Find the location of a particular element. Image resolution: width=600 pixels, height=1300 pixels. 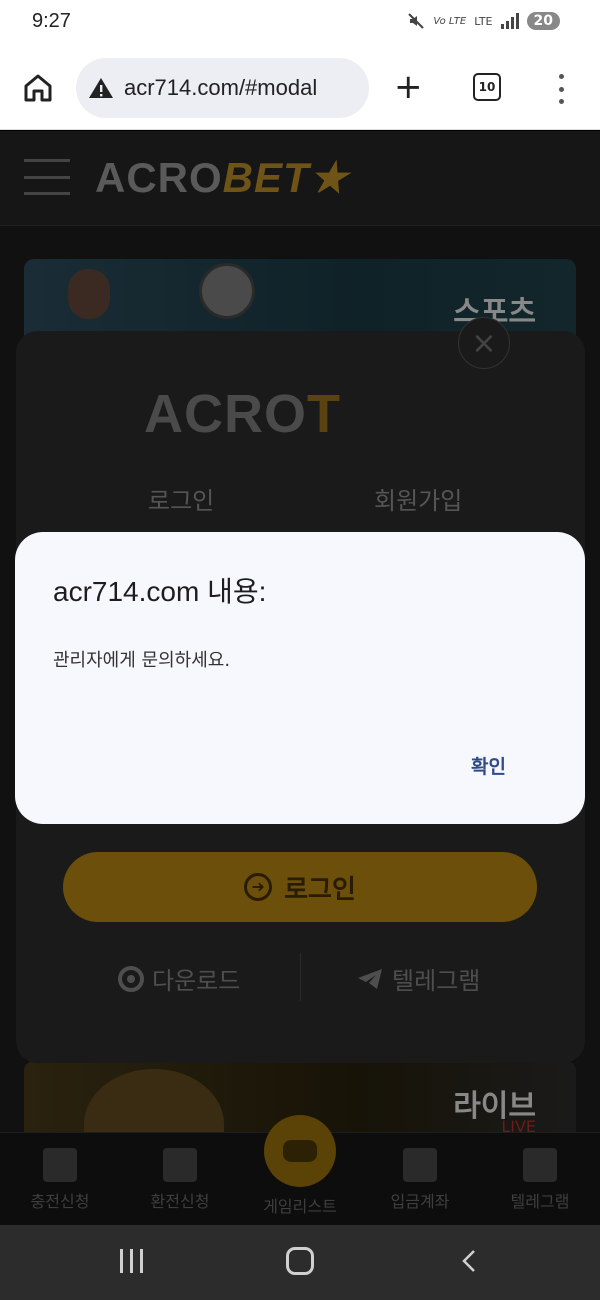

tab-switcher-button: 10 is located at coordinates (487, 87).